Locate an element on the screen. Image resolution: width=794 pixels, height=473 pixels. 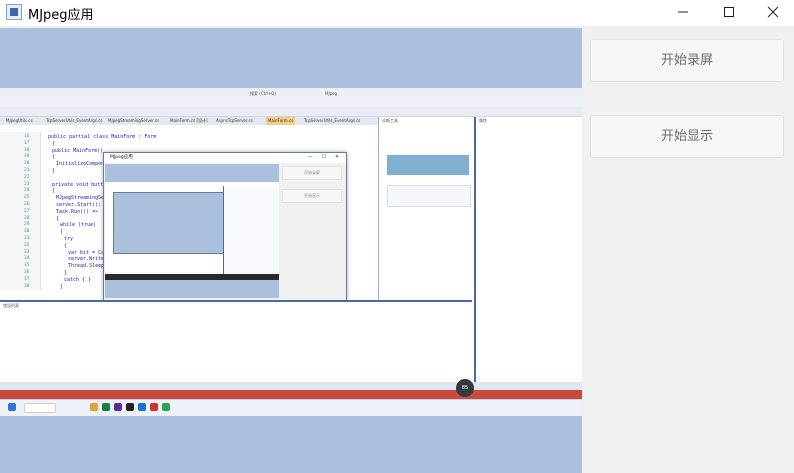
line-number: 31 is located at coordinates (27, 238).